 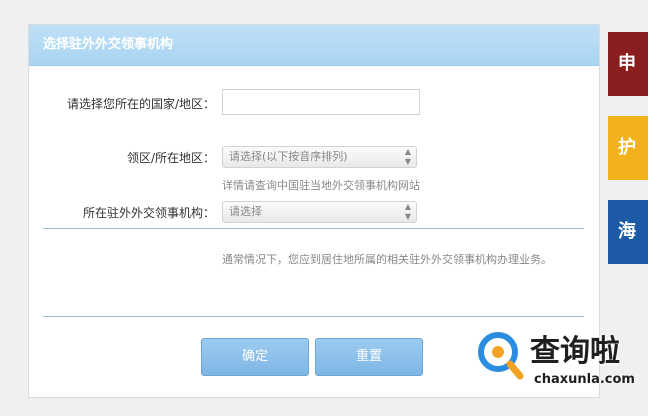 I want to click on divider-top, so click(x=313, y=228).